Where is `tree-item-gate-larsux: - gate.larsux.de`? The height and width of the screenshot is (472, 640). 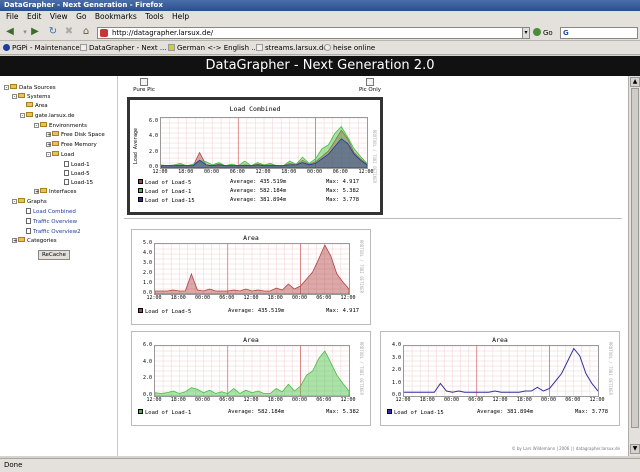 tree-item-gate-larsux: - gate.larsux.de is located at coordinates (47, 115).